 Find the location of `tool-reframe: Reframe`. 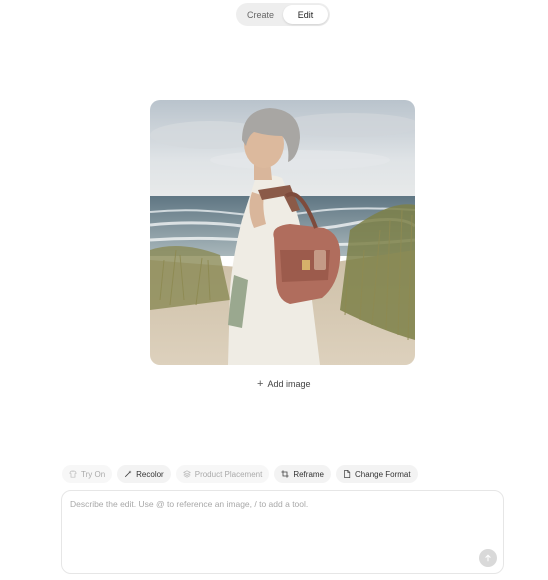

tool-reframe: Reframe is located at coordinates (303, 474).